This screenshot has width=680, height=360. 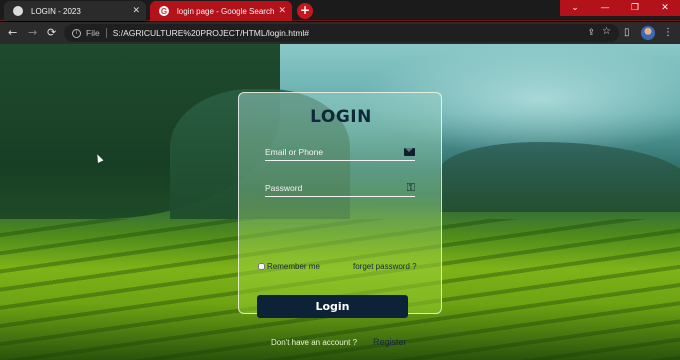 What do you see at coordinates (410, 187) in the screenshot?
I see `key-icon: ⚿` at bounding box center [410, 187].